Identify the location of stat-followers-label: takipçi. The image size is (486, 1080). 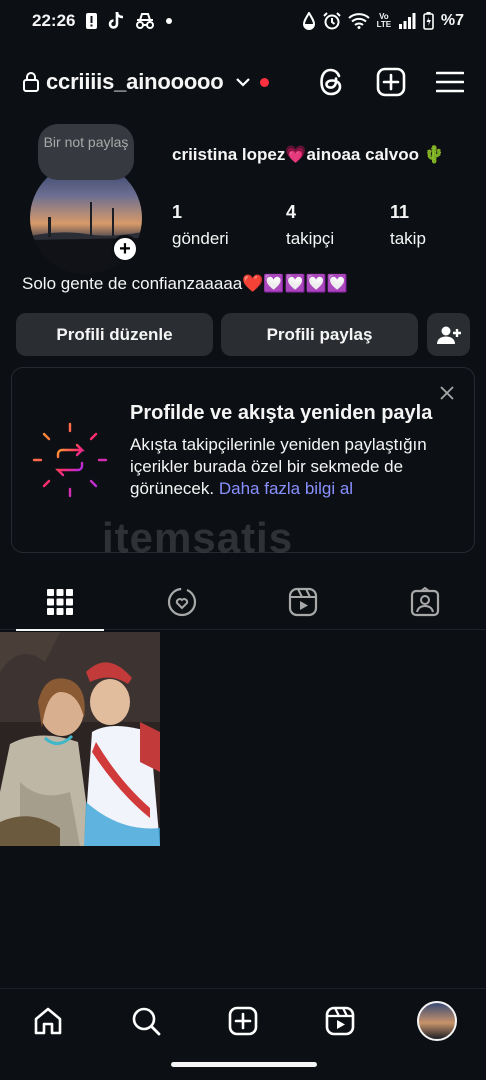
(310, 238).